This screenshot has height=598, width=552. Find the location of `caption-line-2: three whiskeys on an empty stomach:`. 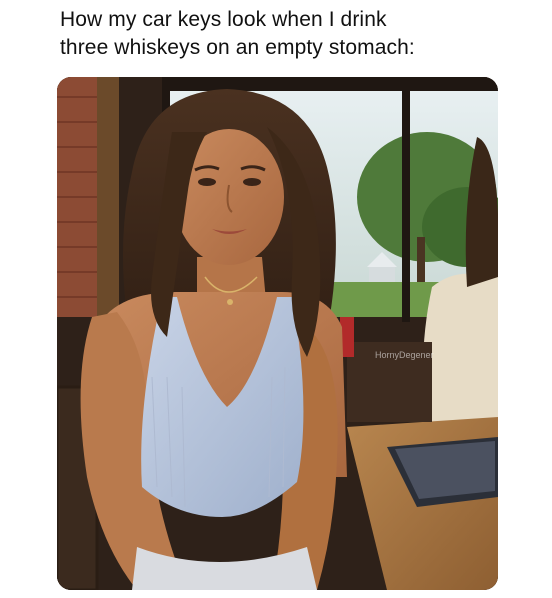

caption-line-2: three whiskeys on an empty stomach: is located at coordinates (237, 47).